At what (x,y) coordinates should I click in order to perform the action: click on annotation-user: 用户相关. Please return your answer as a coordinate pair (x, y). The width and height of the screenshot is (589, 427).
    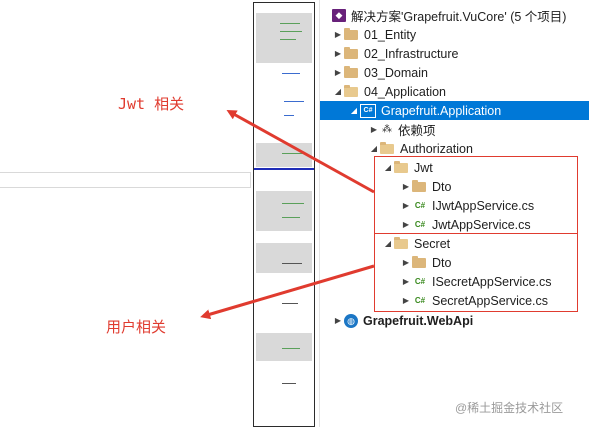
    Looking at the image, I should click on (136, 327).